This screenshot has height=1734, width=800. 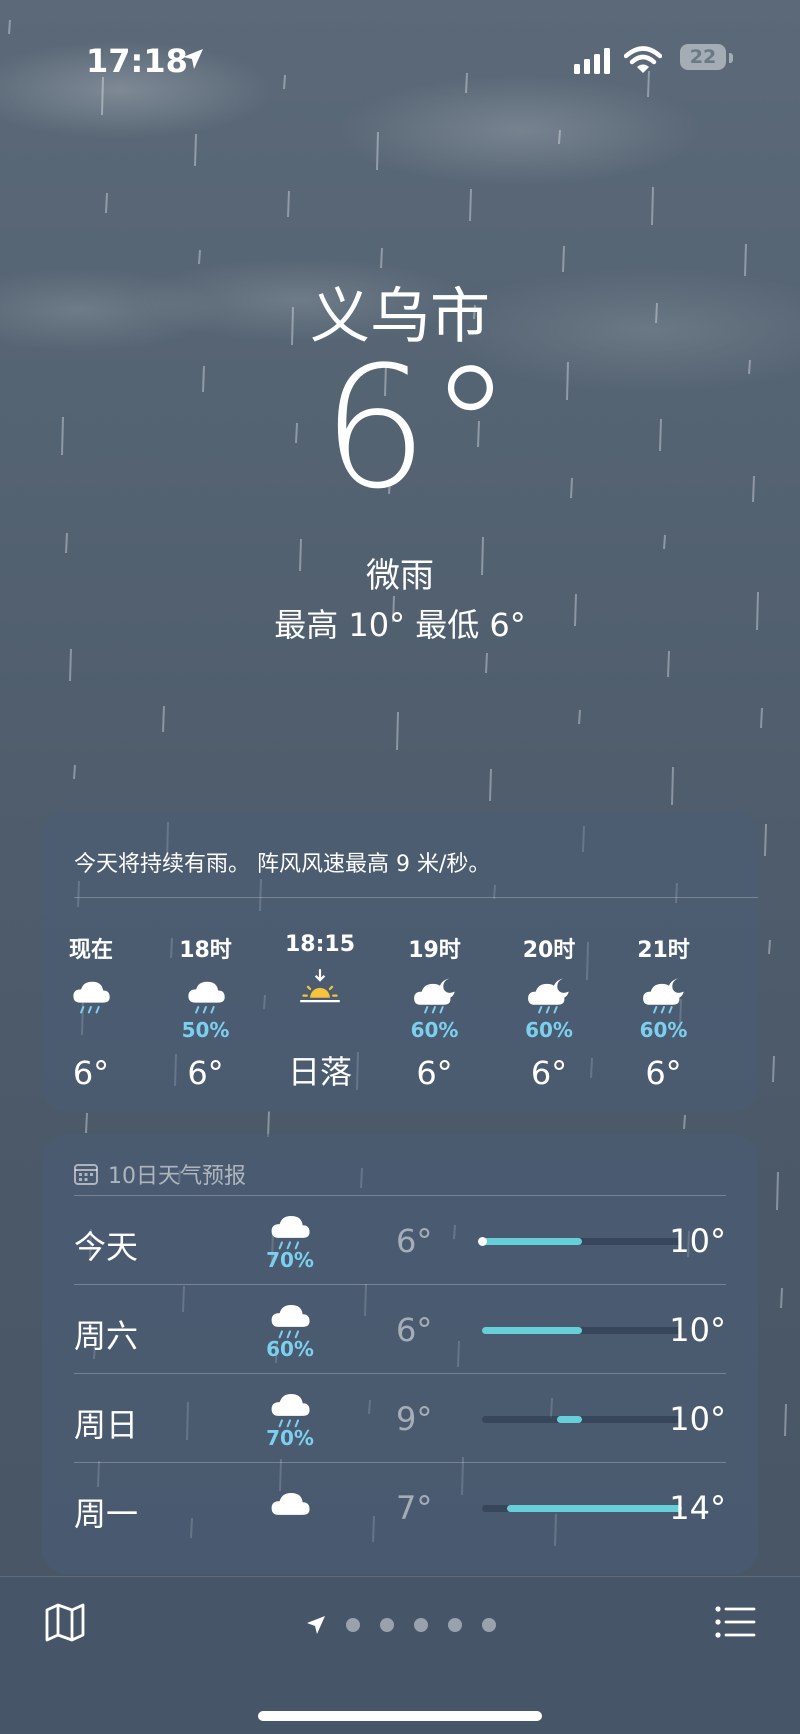 I want to click on day-name: 周日, so click(x=106, y=1425).